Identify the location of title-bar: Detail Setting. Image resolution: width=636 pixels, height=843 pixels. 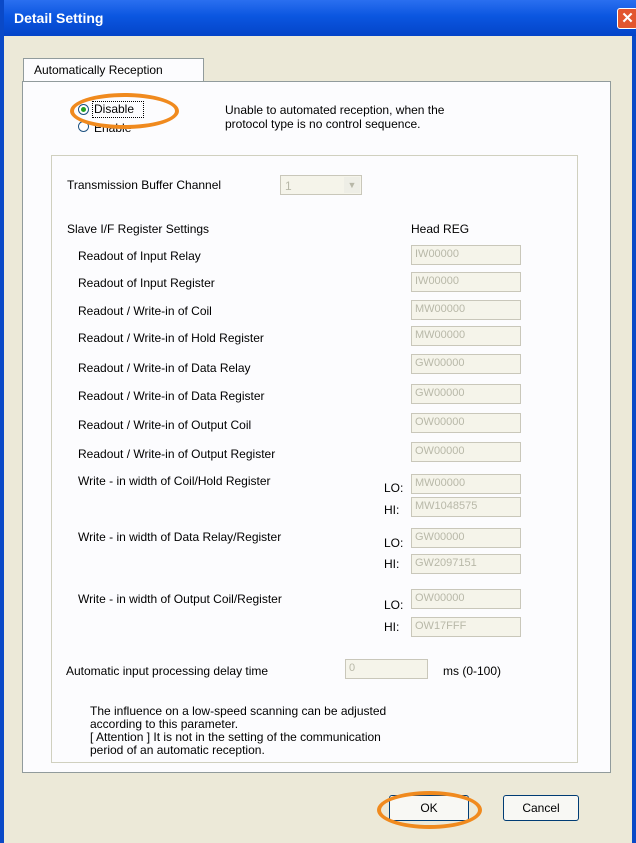
(320, 18).